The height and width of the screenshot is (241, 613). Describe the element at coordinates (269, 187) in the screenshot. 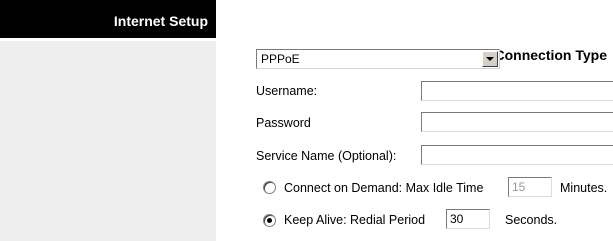

I see `connect-on-demand-radio` at that location.